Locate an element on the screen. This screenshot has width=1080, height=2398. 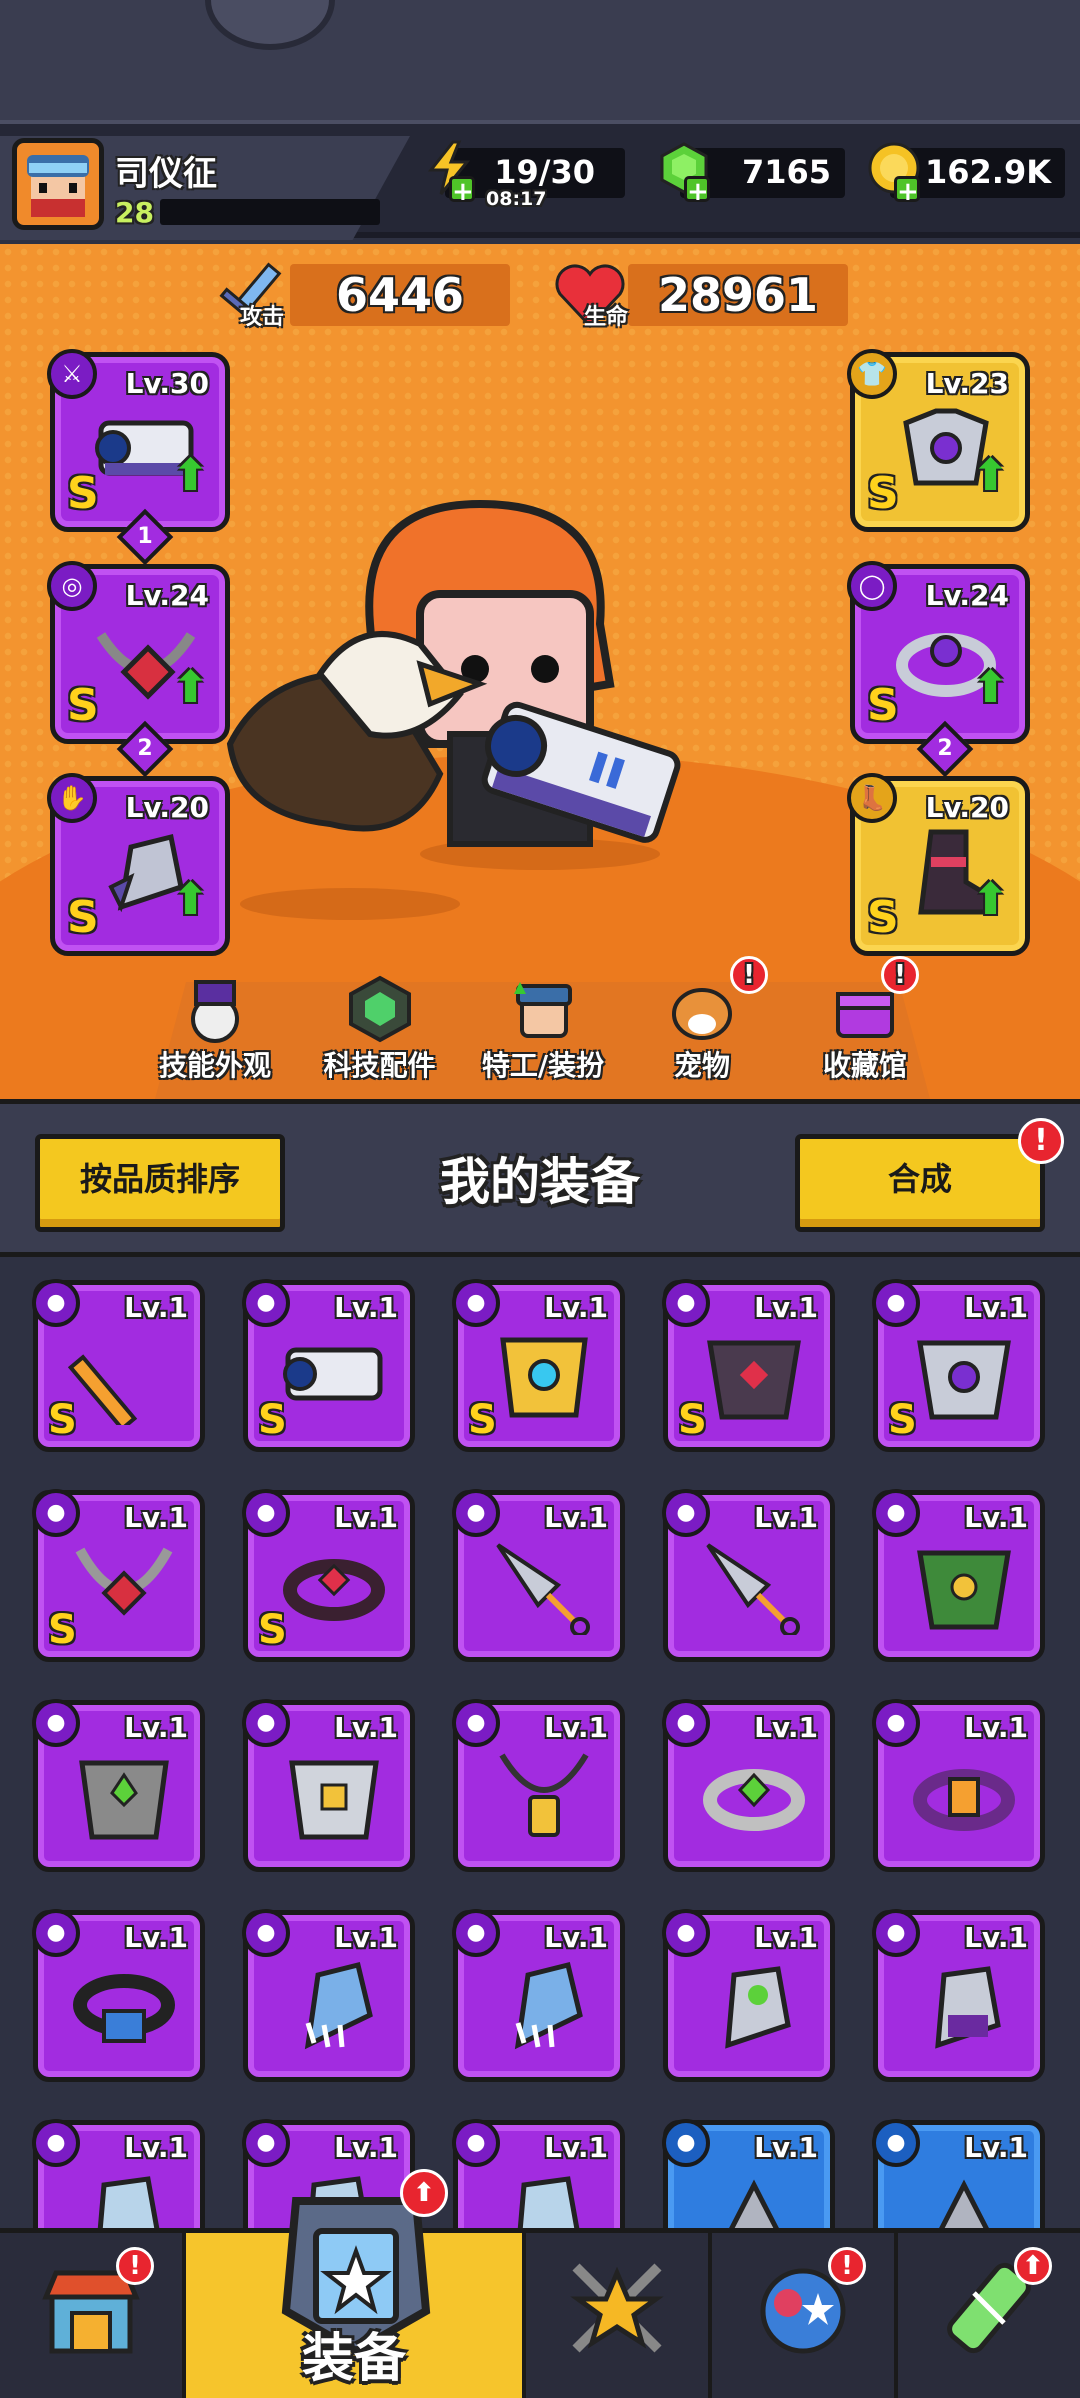
add-gold-button: + is located at coordinates (907, 190).